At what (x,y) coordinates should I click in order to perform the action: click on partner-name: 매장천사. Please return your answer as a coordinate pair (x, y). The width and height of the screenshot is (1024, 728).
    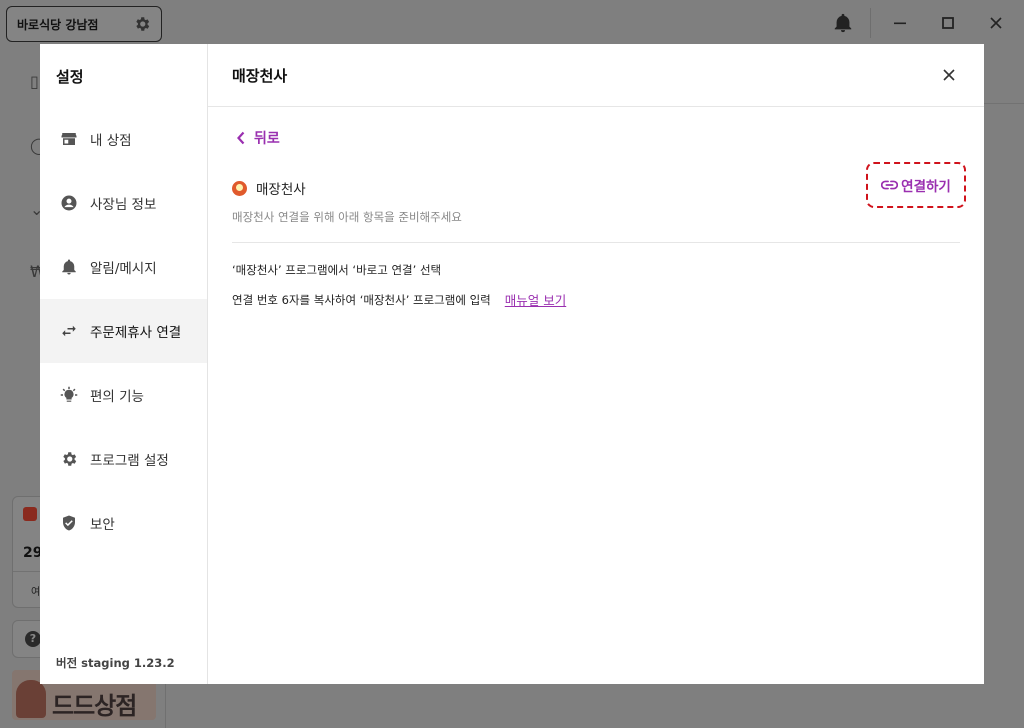
    Looking at the image, I should click on (281, 190).